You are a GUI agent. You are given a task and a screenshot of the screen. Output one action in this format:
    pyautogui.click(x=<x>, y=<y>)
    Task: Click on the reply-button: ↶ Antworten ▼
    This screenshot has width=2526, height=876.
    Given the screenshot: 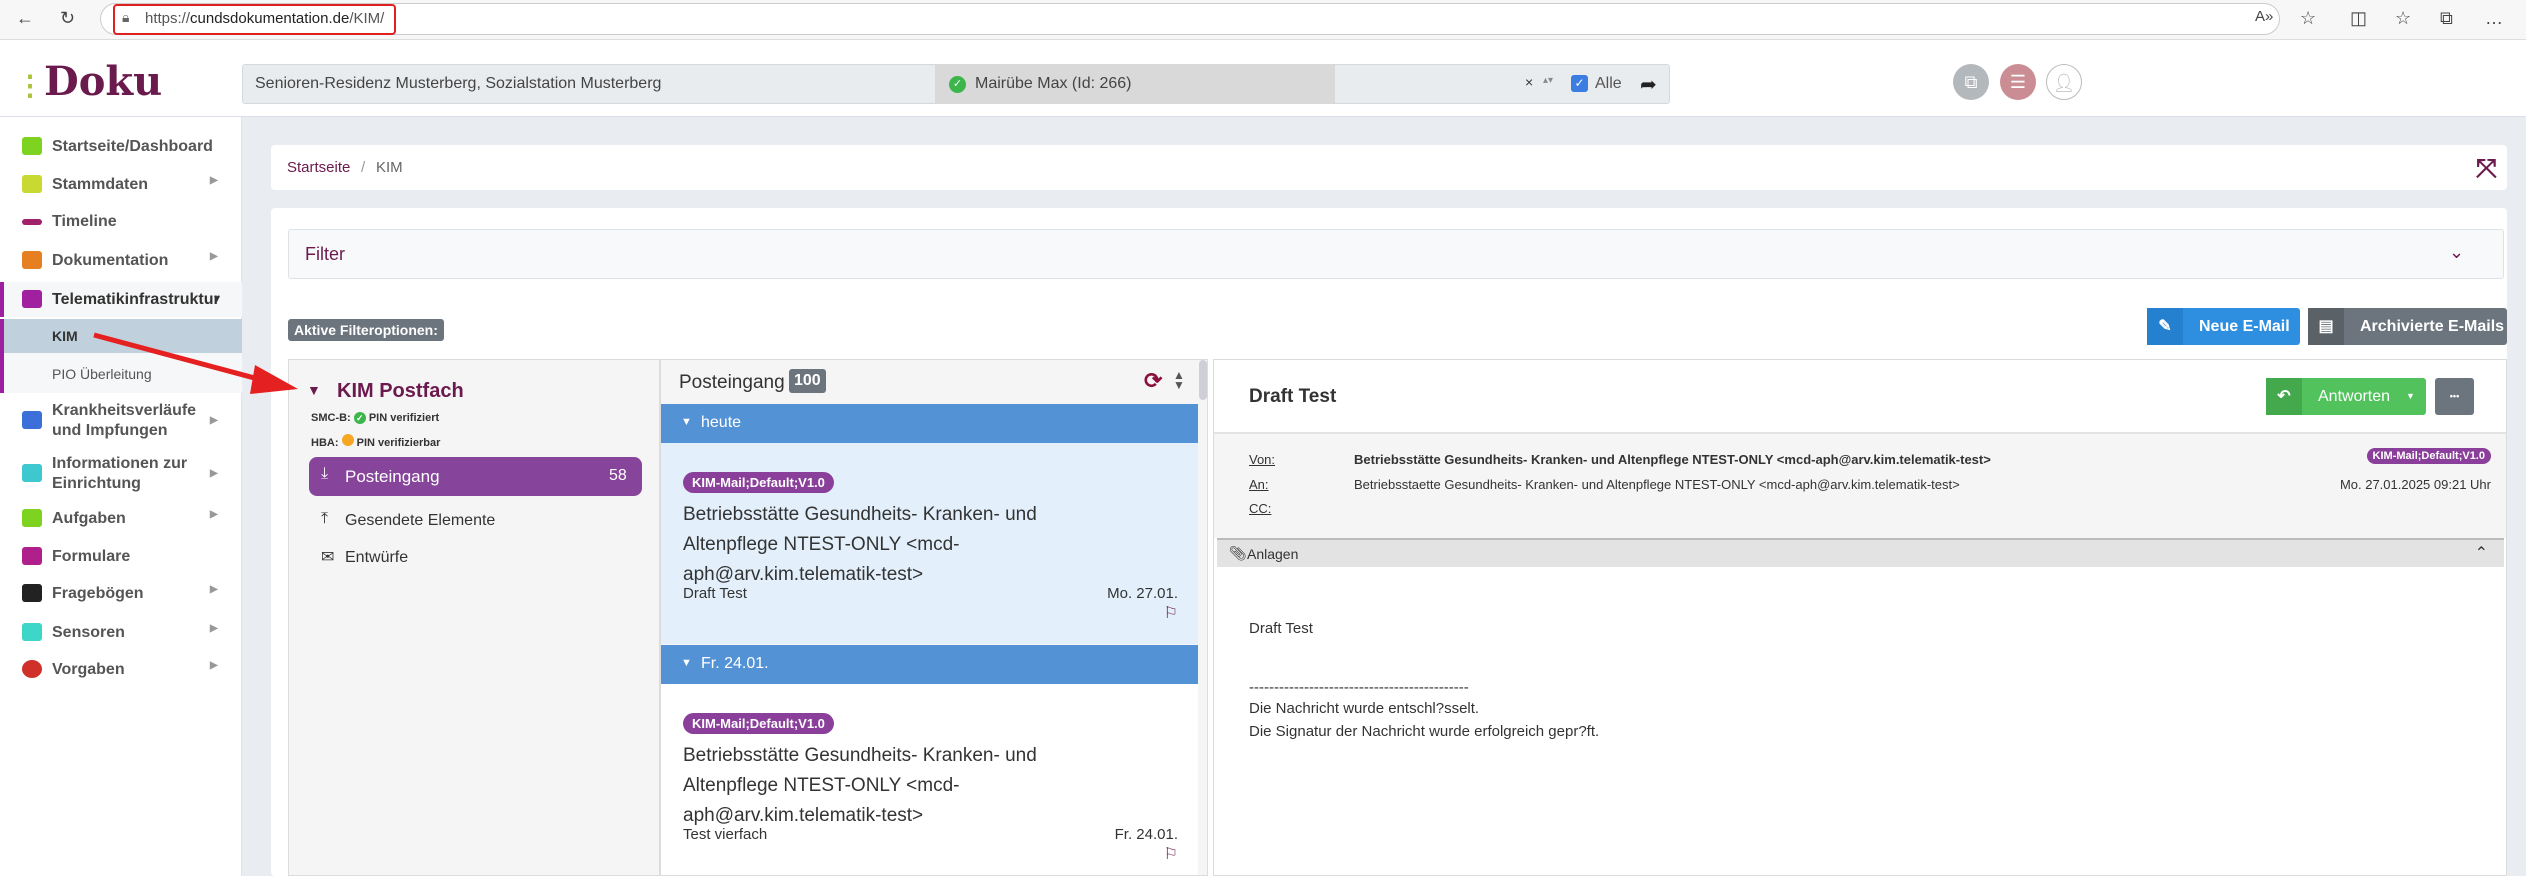 What is the action you would take?
    pyautogui.click(x=2346, y=396)
    